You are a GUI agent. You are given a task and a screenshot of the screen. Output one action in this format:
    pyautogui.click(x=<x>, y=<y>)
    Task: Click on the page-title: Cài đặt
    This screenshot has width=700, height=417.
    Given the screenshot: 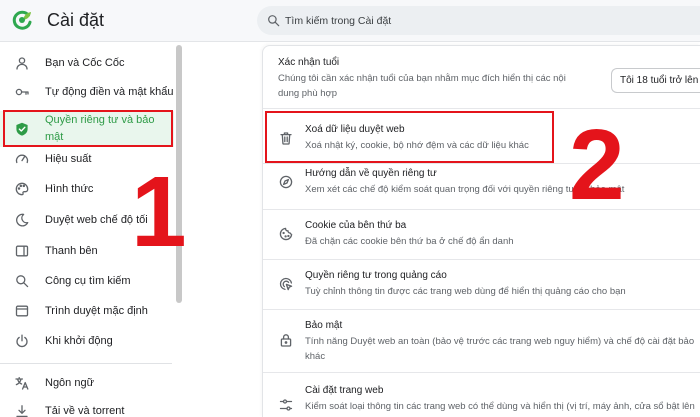 What is the action you would take?
    pyautogui.click(x=76, y=20)
    